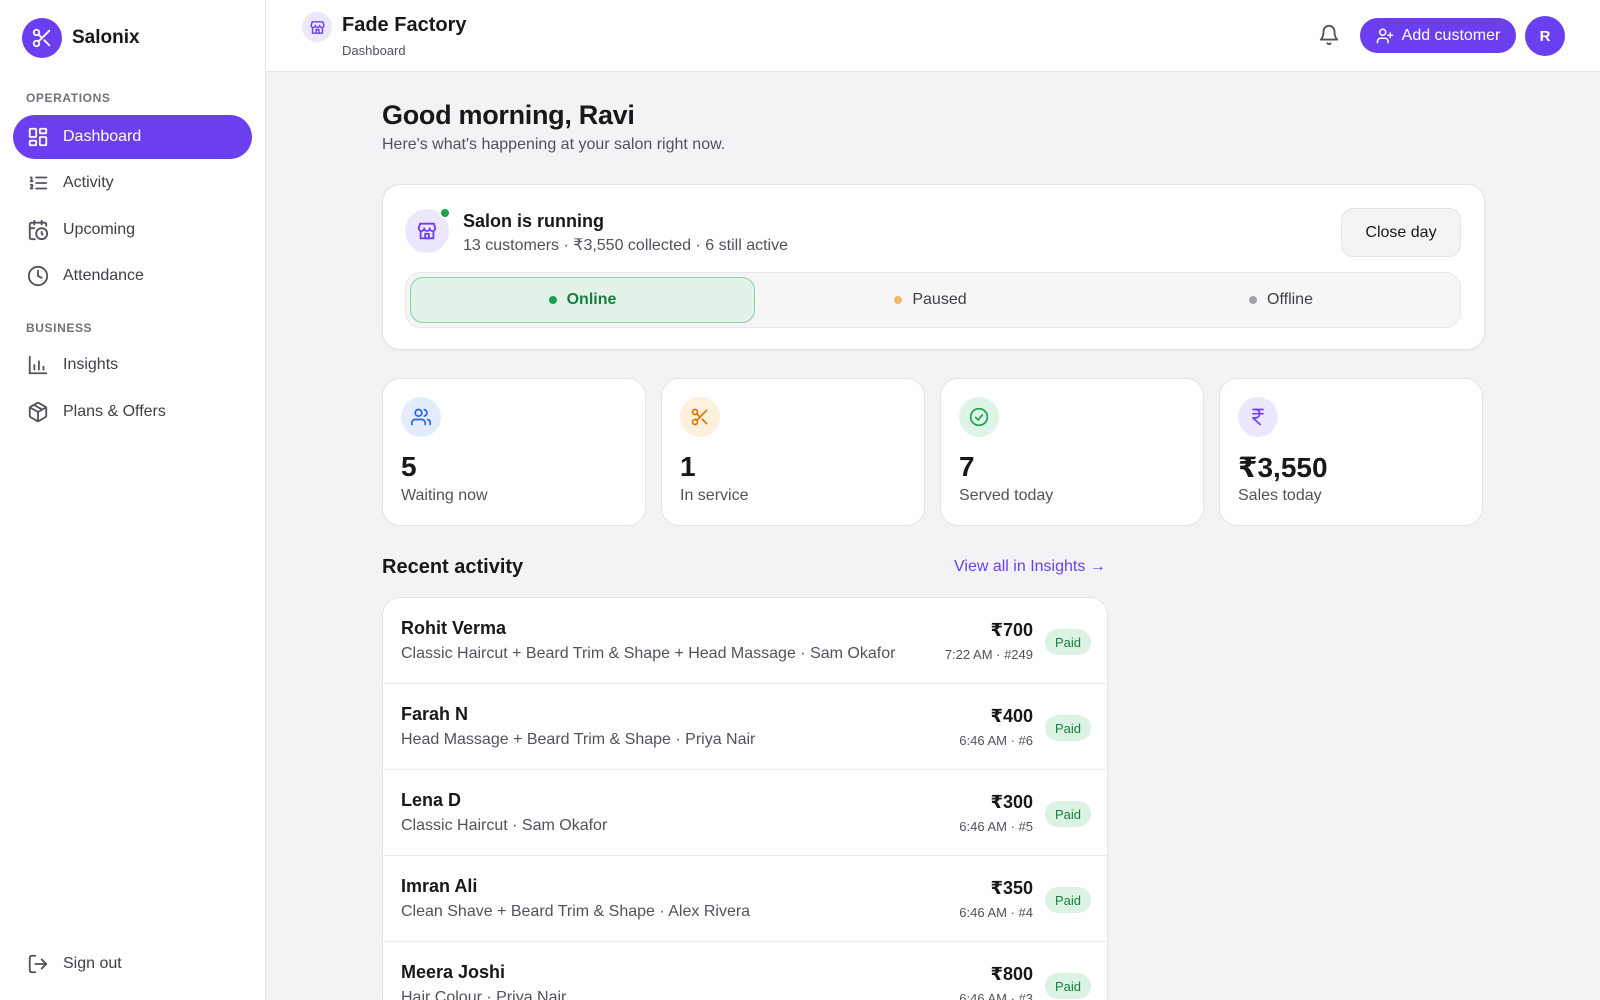  Describe the element at coordinates (1351, 452) in the screenshot. I see `stat-card-sales: ₹3,550 Sales today` at that location.